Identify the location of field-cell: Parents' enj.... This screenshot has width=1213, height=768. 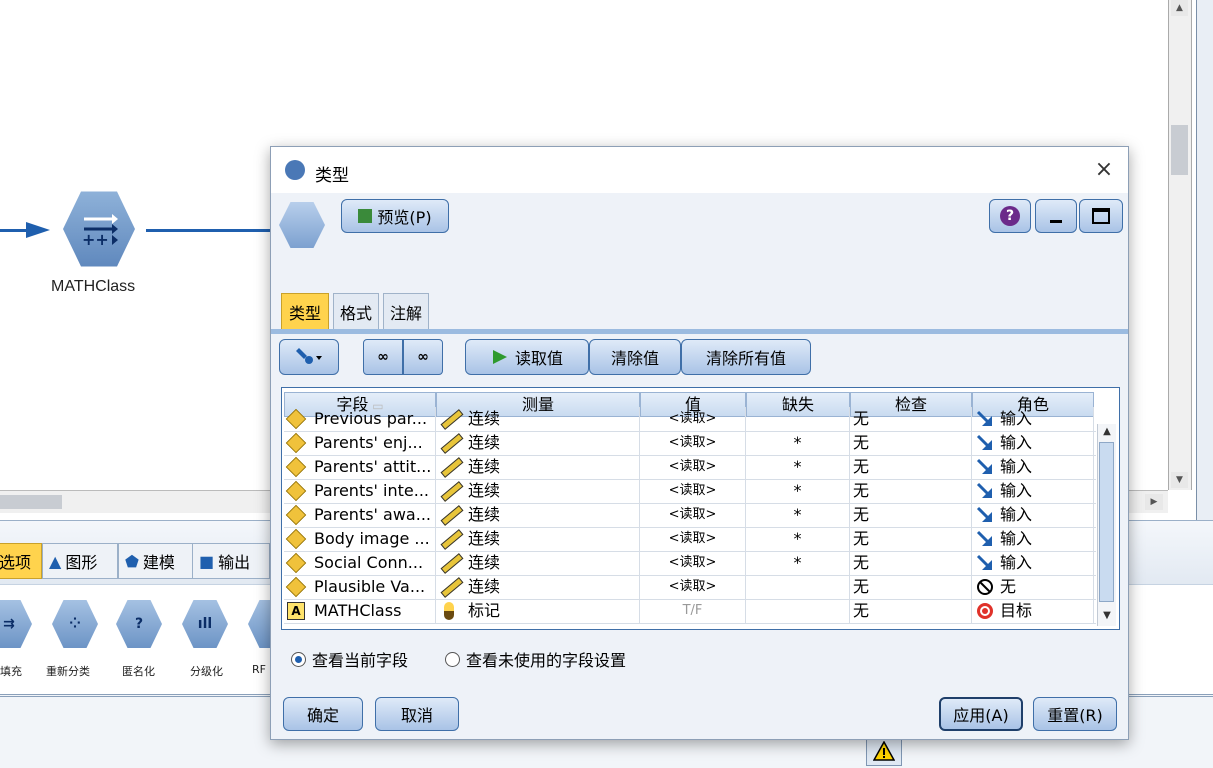
(360, 443).